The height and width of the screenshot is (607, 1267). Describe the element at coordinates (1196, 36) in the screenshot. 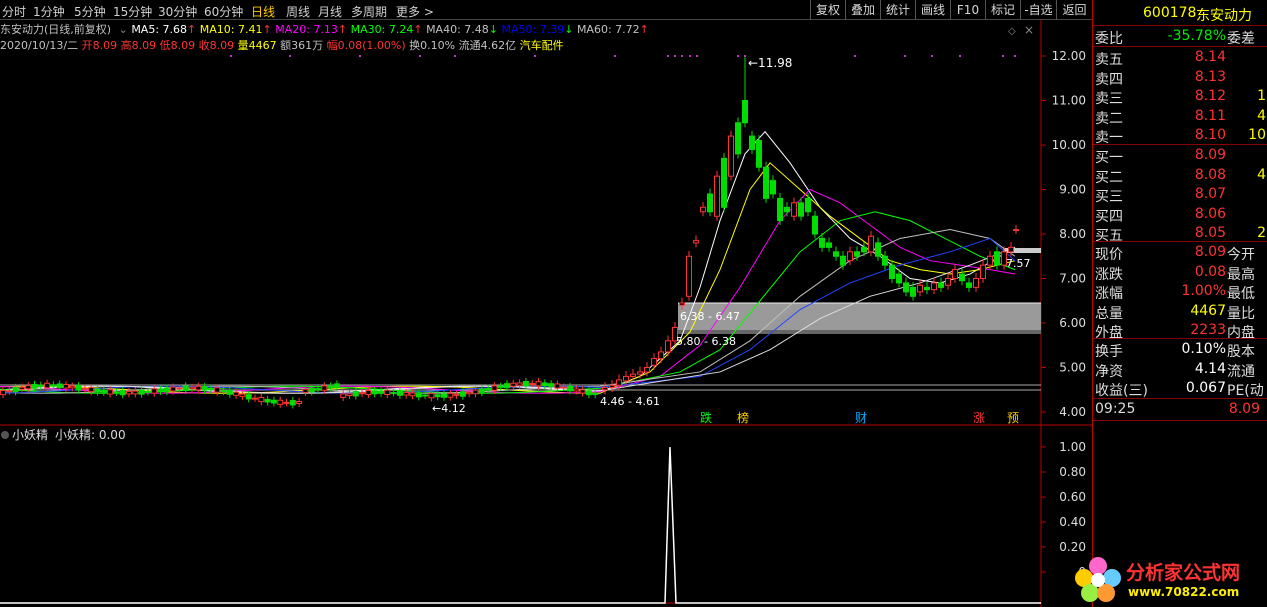

I see `weibi-value: -35.78%` at that location.